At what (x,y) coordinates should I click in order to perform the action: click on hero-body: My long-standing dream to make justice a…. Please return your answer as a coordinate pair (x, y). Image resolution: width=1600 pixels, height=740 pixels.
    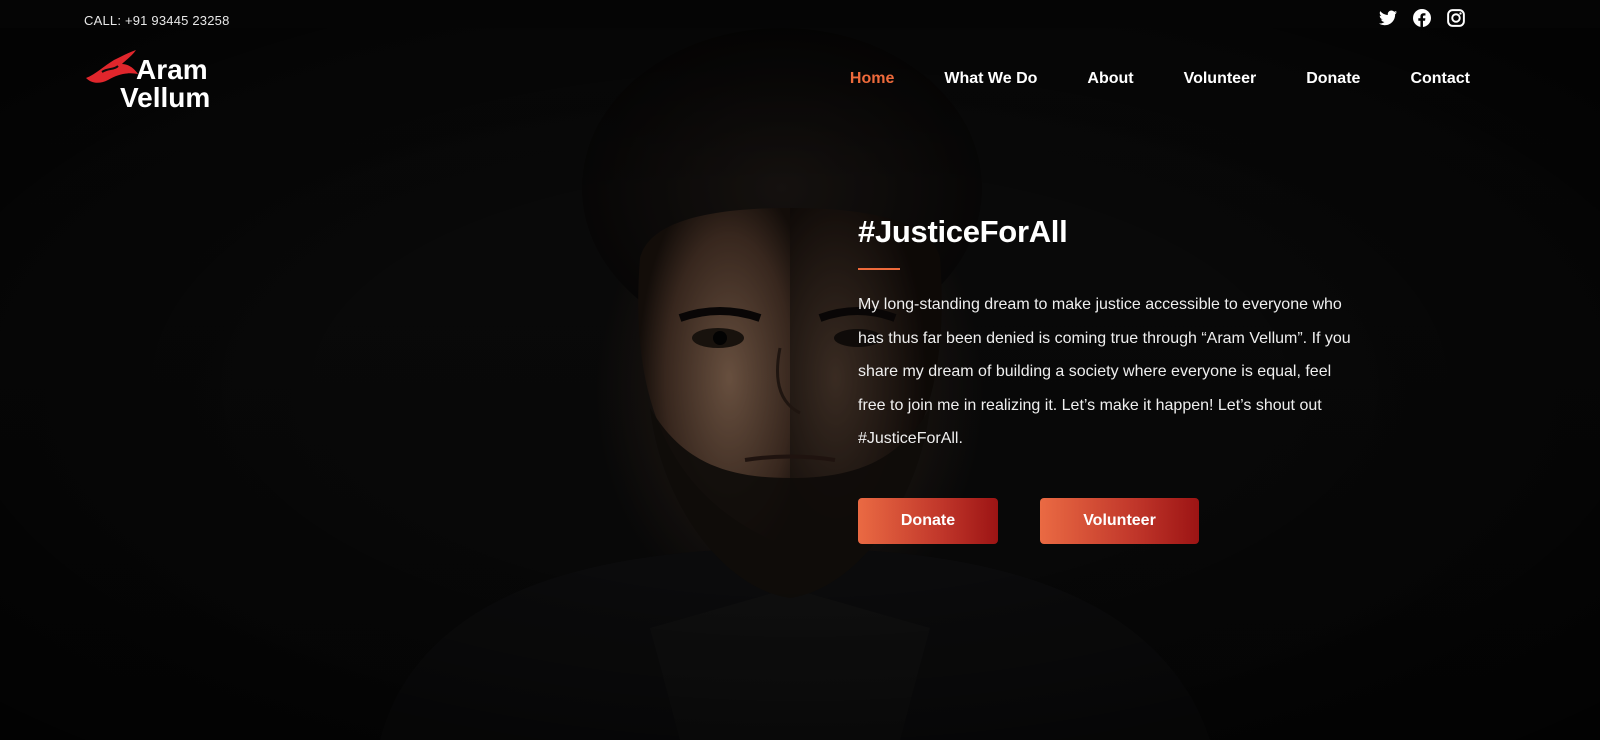
    Looking at the image, I should click on (1104, 371).